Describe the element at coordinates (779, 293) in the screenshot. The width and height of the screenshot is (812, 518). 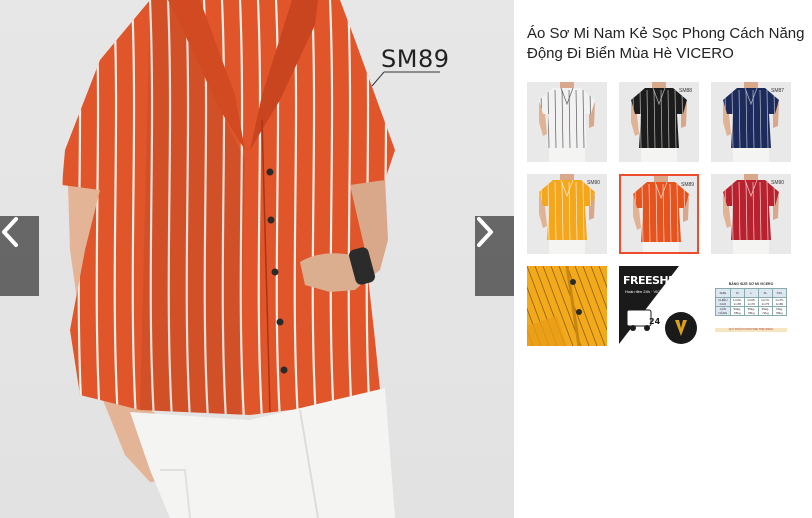
I see `size-chart-cell: XXL` at that location.